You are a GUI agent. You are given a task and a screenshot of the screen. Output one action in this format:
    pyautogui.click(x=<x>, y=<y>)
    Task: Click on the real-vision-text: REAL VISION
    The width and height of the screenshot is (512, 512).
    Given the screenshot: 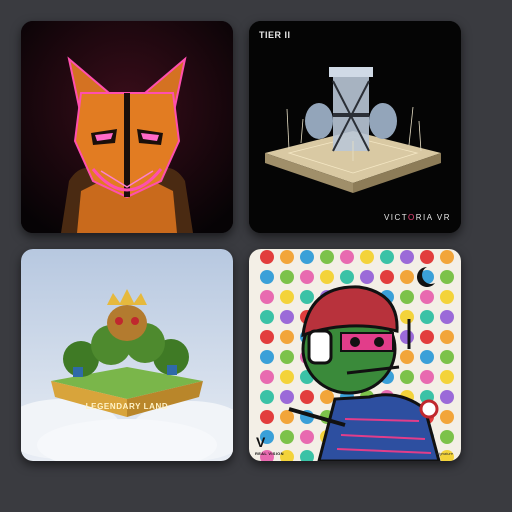 What is the action you would take?
    pyautogui.click(x=269, y=453)
    